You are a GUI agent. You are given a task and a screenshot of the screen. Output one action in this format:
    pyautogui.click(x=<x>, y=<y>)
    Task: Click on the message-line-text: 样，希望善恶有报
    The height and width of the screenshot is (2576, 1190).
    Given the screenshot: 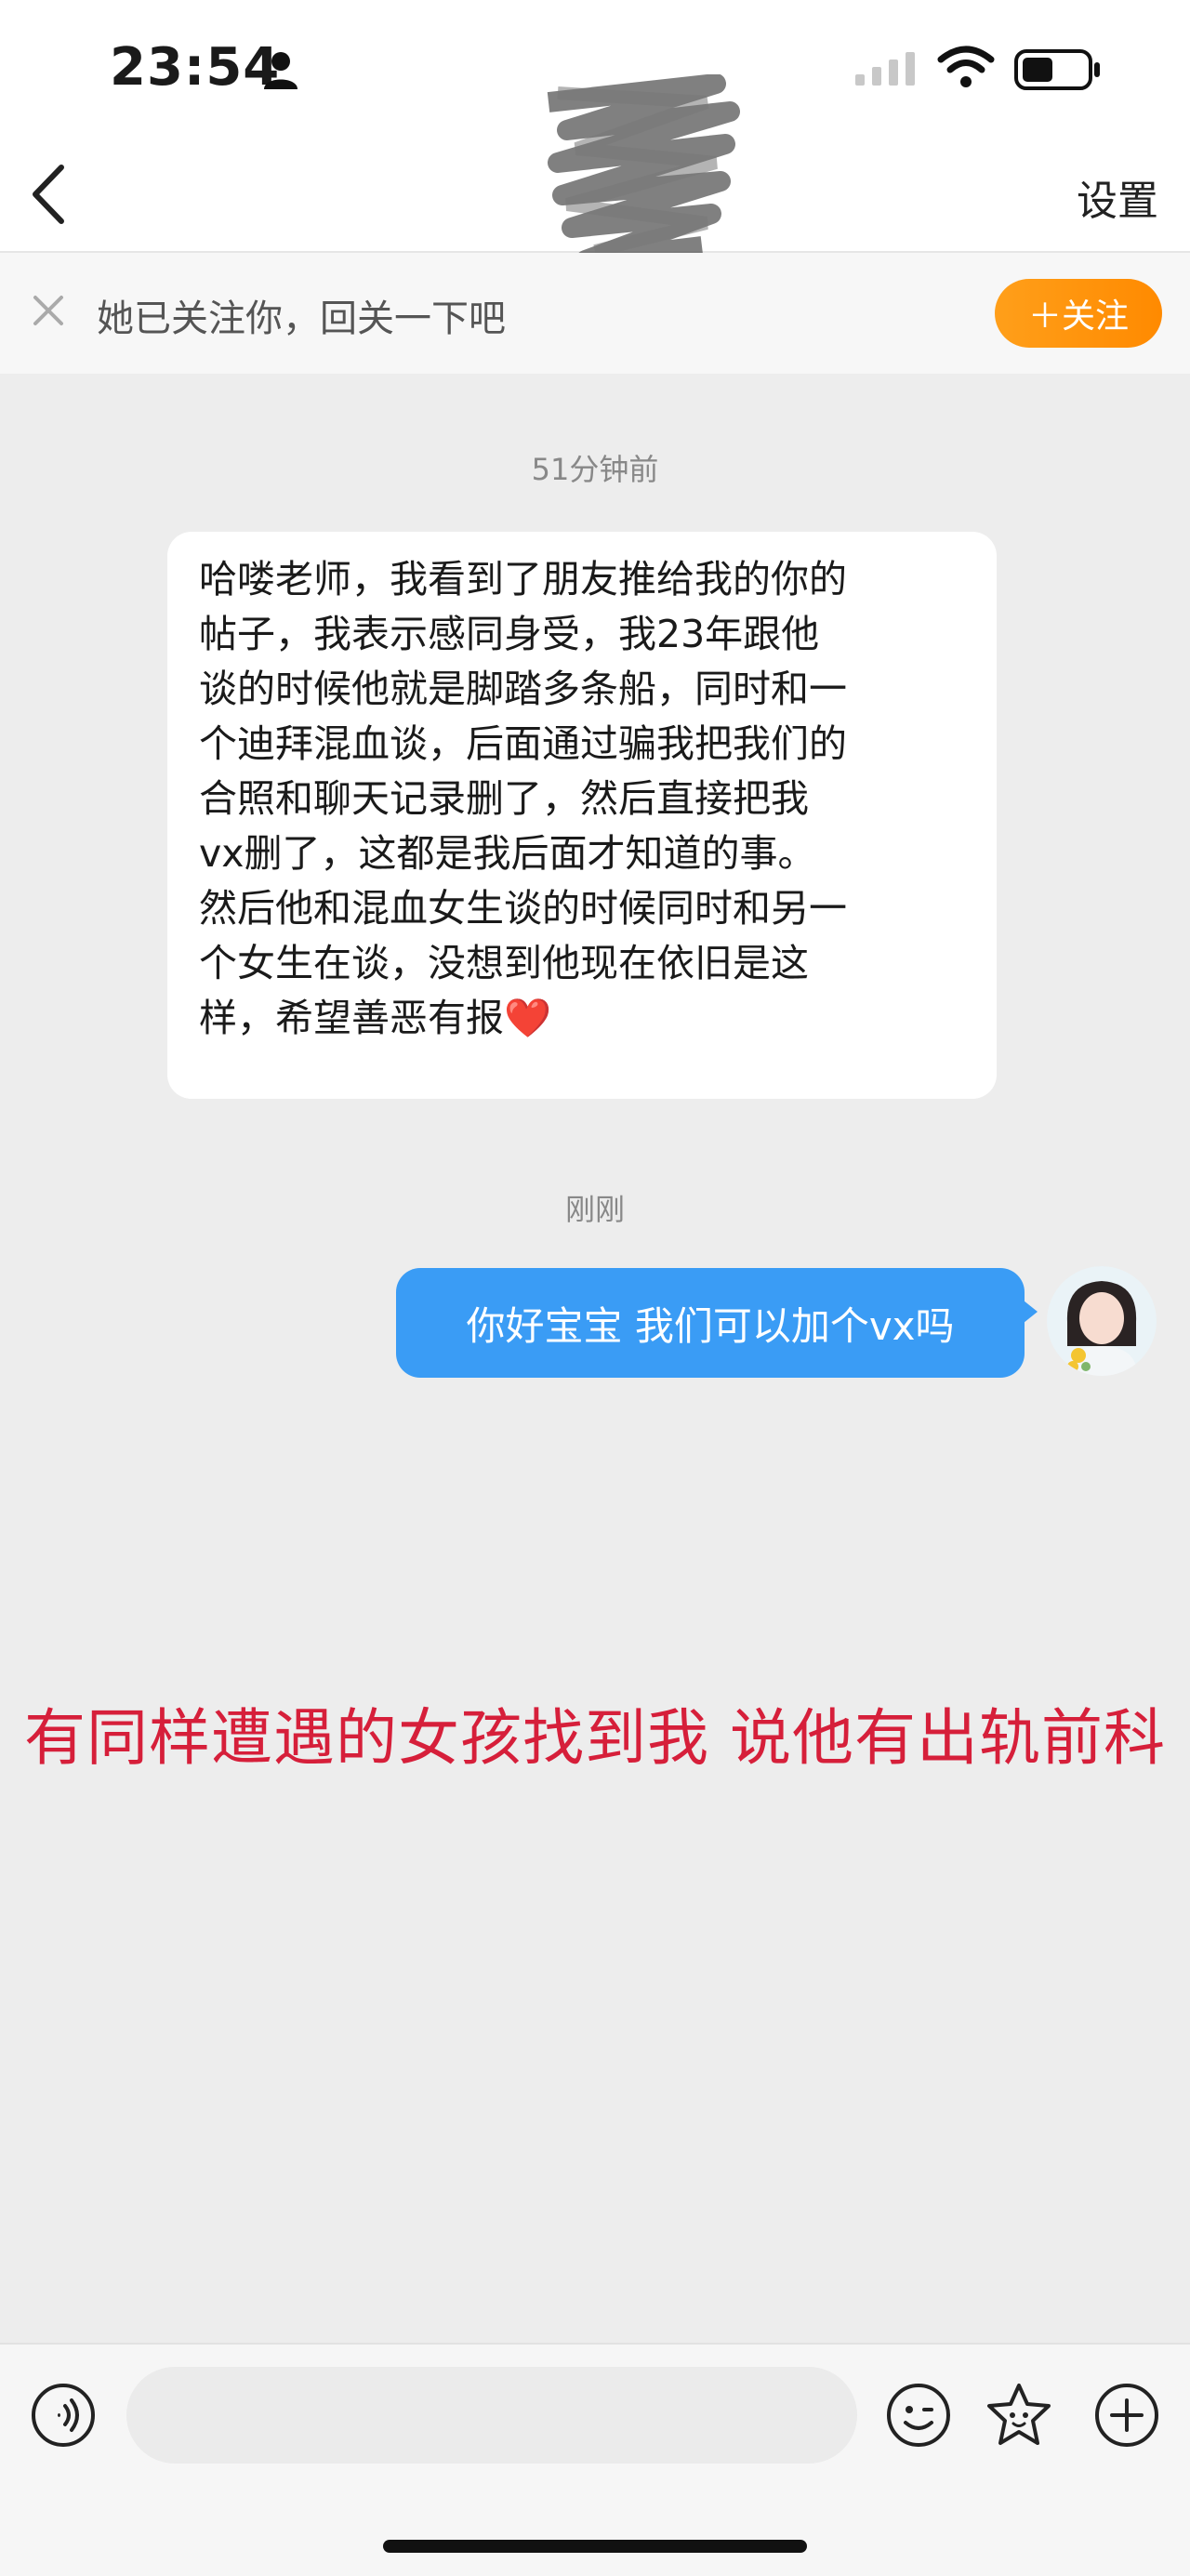 What is the action you would take?
    pyautogui.click(x=351, y=1018)
    